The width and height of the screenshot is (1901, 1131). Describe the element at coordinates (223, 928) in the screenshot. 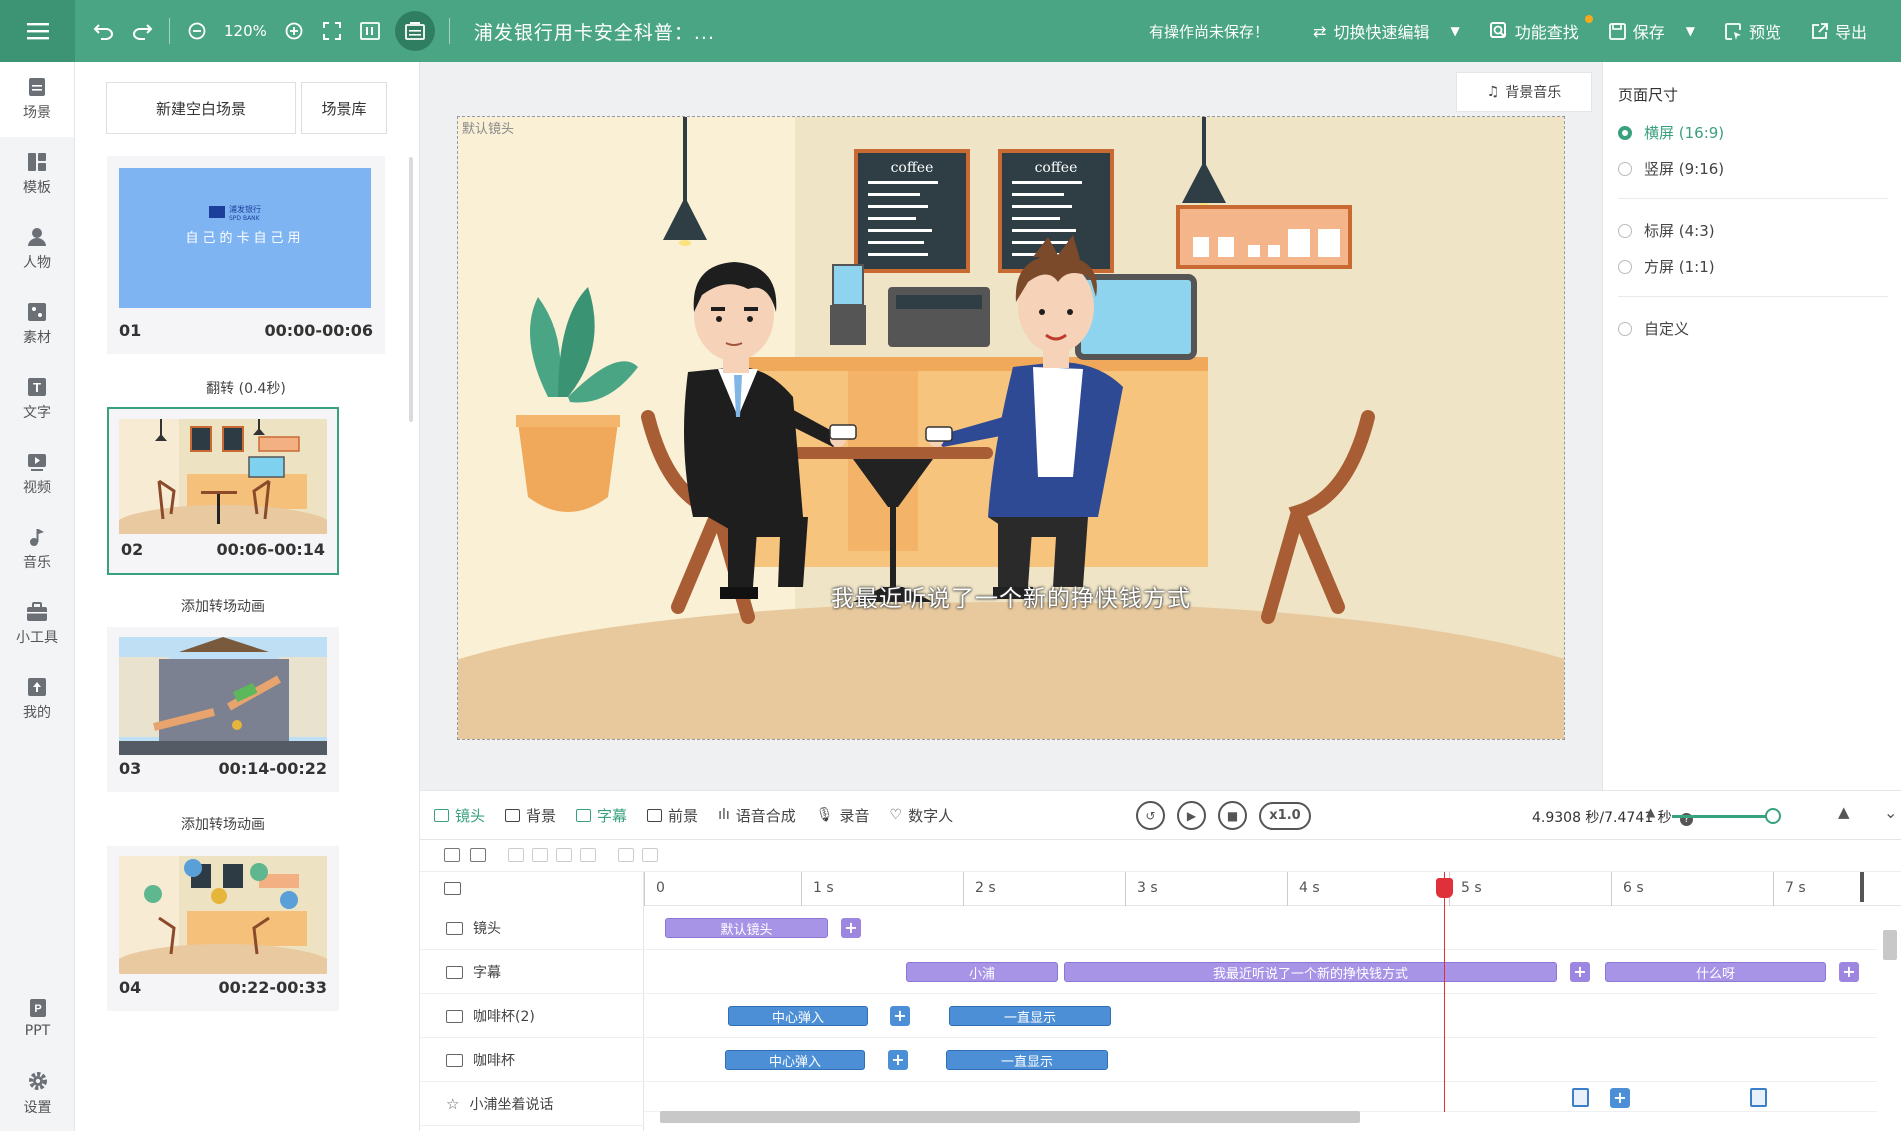

I see `scene-card: 04 00:22-00:33` at that location.